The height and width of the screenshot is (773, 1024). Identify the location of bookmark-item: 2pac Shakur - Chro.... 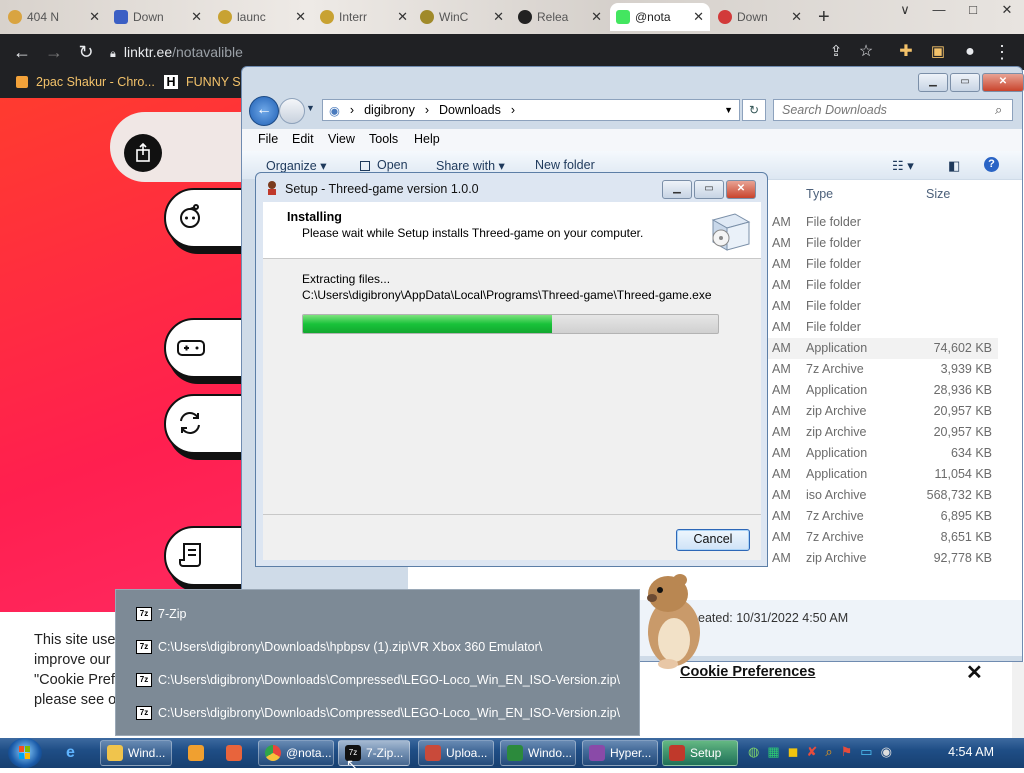
(85, 82).